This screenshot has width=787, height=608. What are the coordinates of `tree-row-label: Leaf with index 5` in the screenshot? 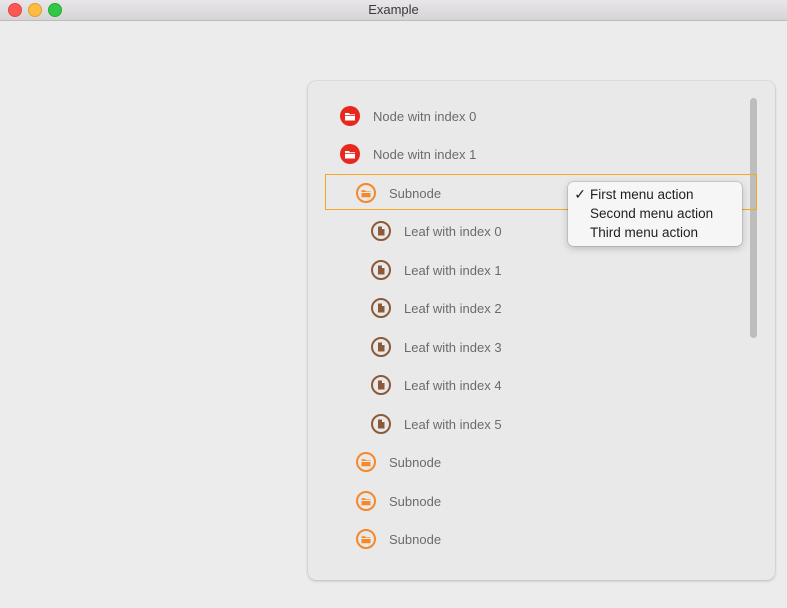 It's located at (453, 424).